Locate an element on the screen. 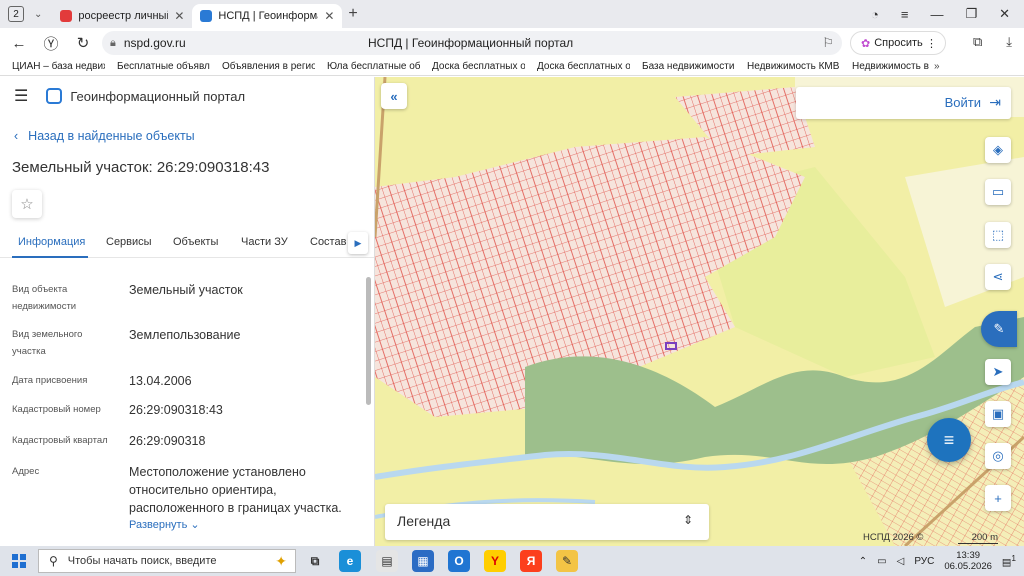  yandex-browser-icon: Y is located at coordinates (495, 561).